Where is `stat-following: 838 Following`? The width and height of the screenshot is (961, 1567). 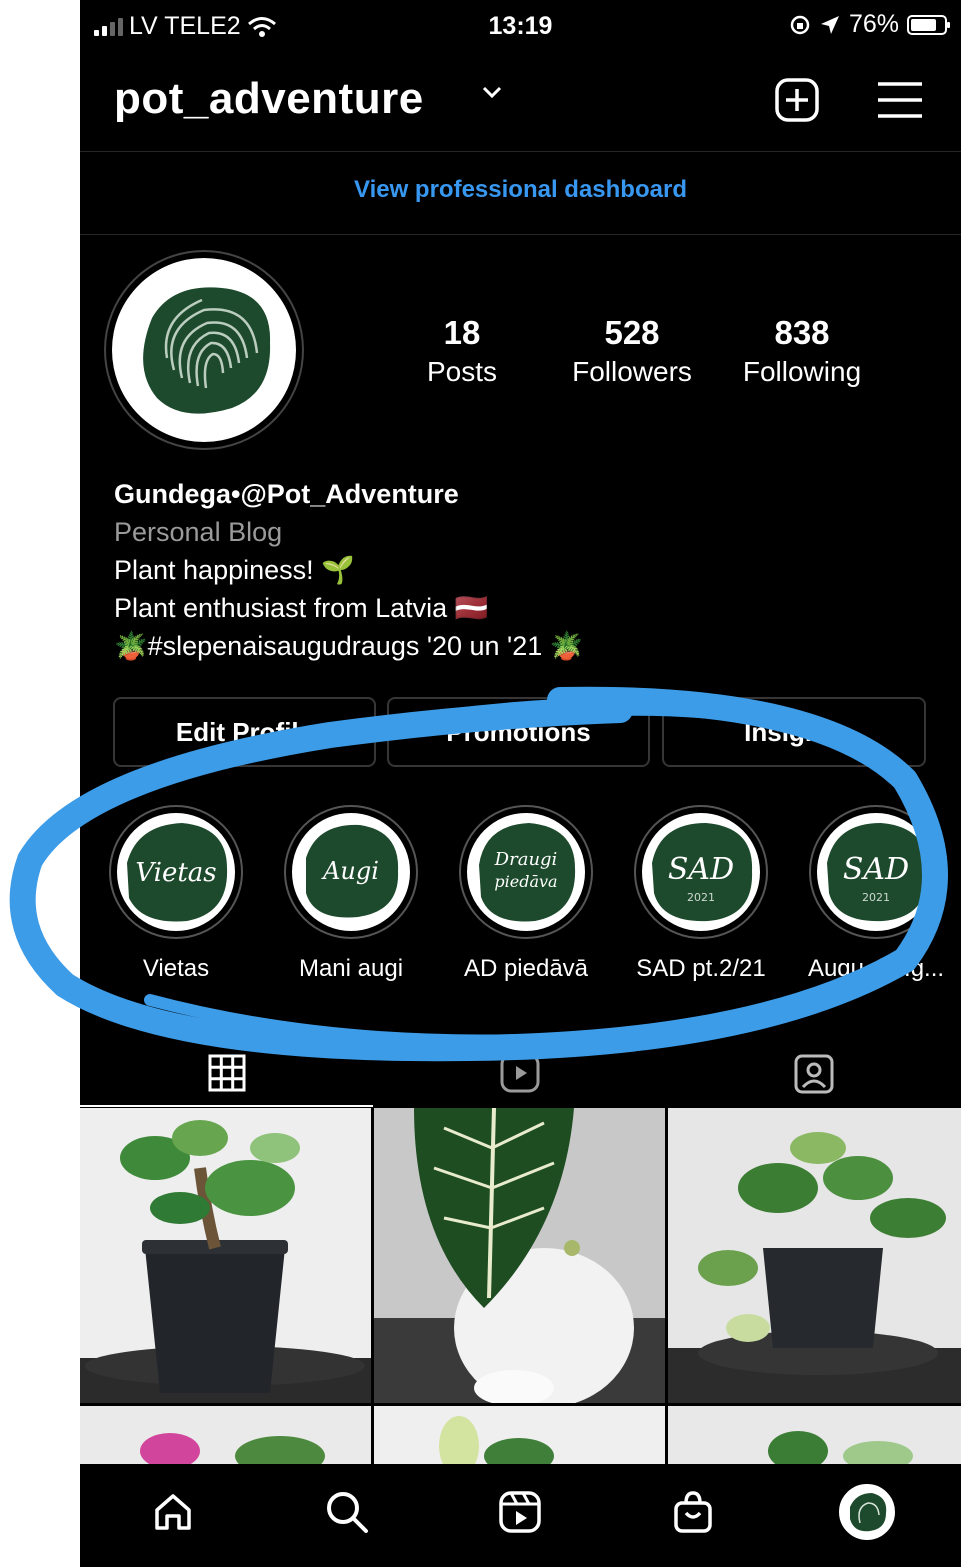
stat-following: 838 Following is located at coordinates (802, 351).